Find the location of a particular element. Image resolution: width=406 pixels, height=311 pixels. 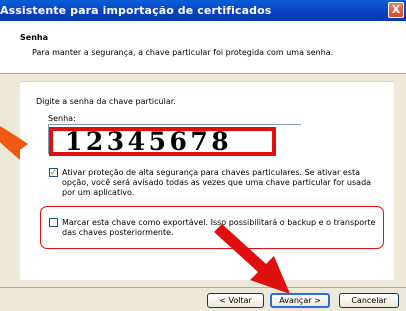

close-icon: X is located at coordinates (396, 9).